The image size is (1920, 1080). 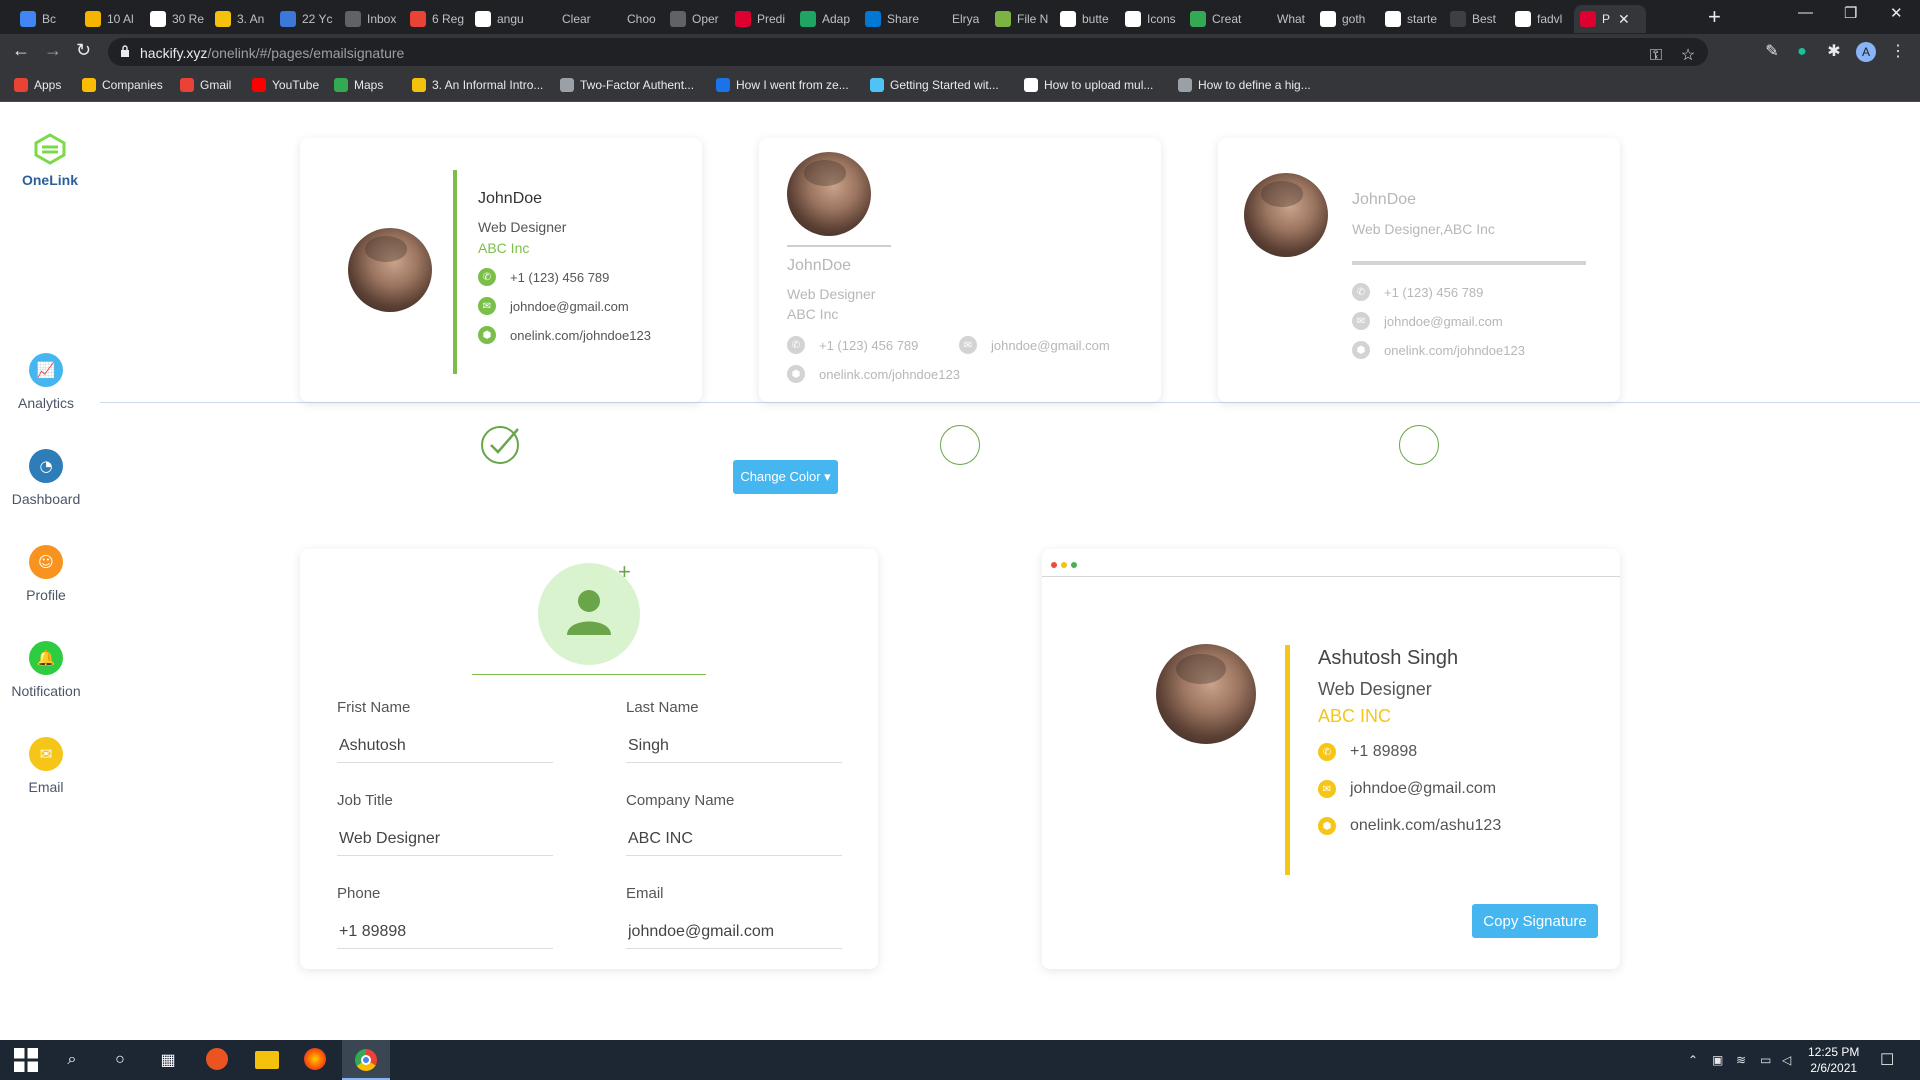 I want to click on chrome-taskbar-item, so click(x=366, y=1060).